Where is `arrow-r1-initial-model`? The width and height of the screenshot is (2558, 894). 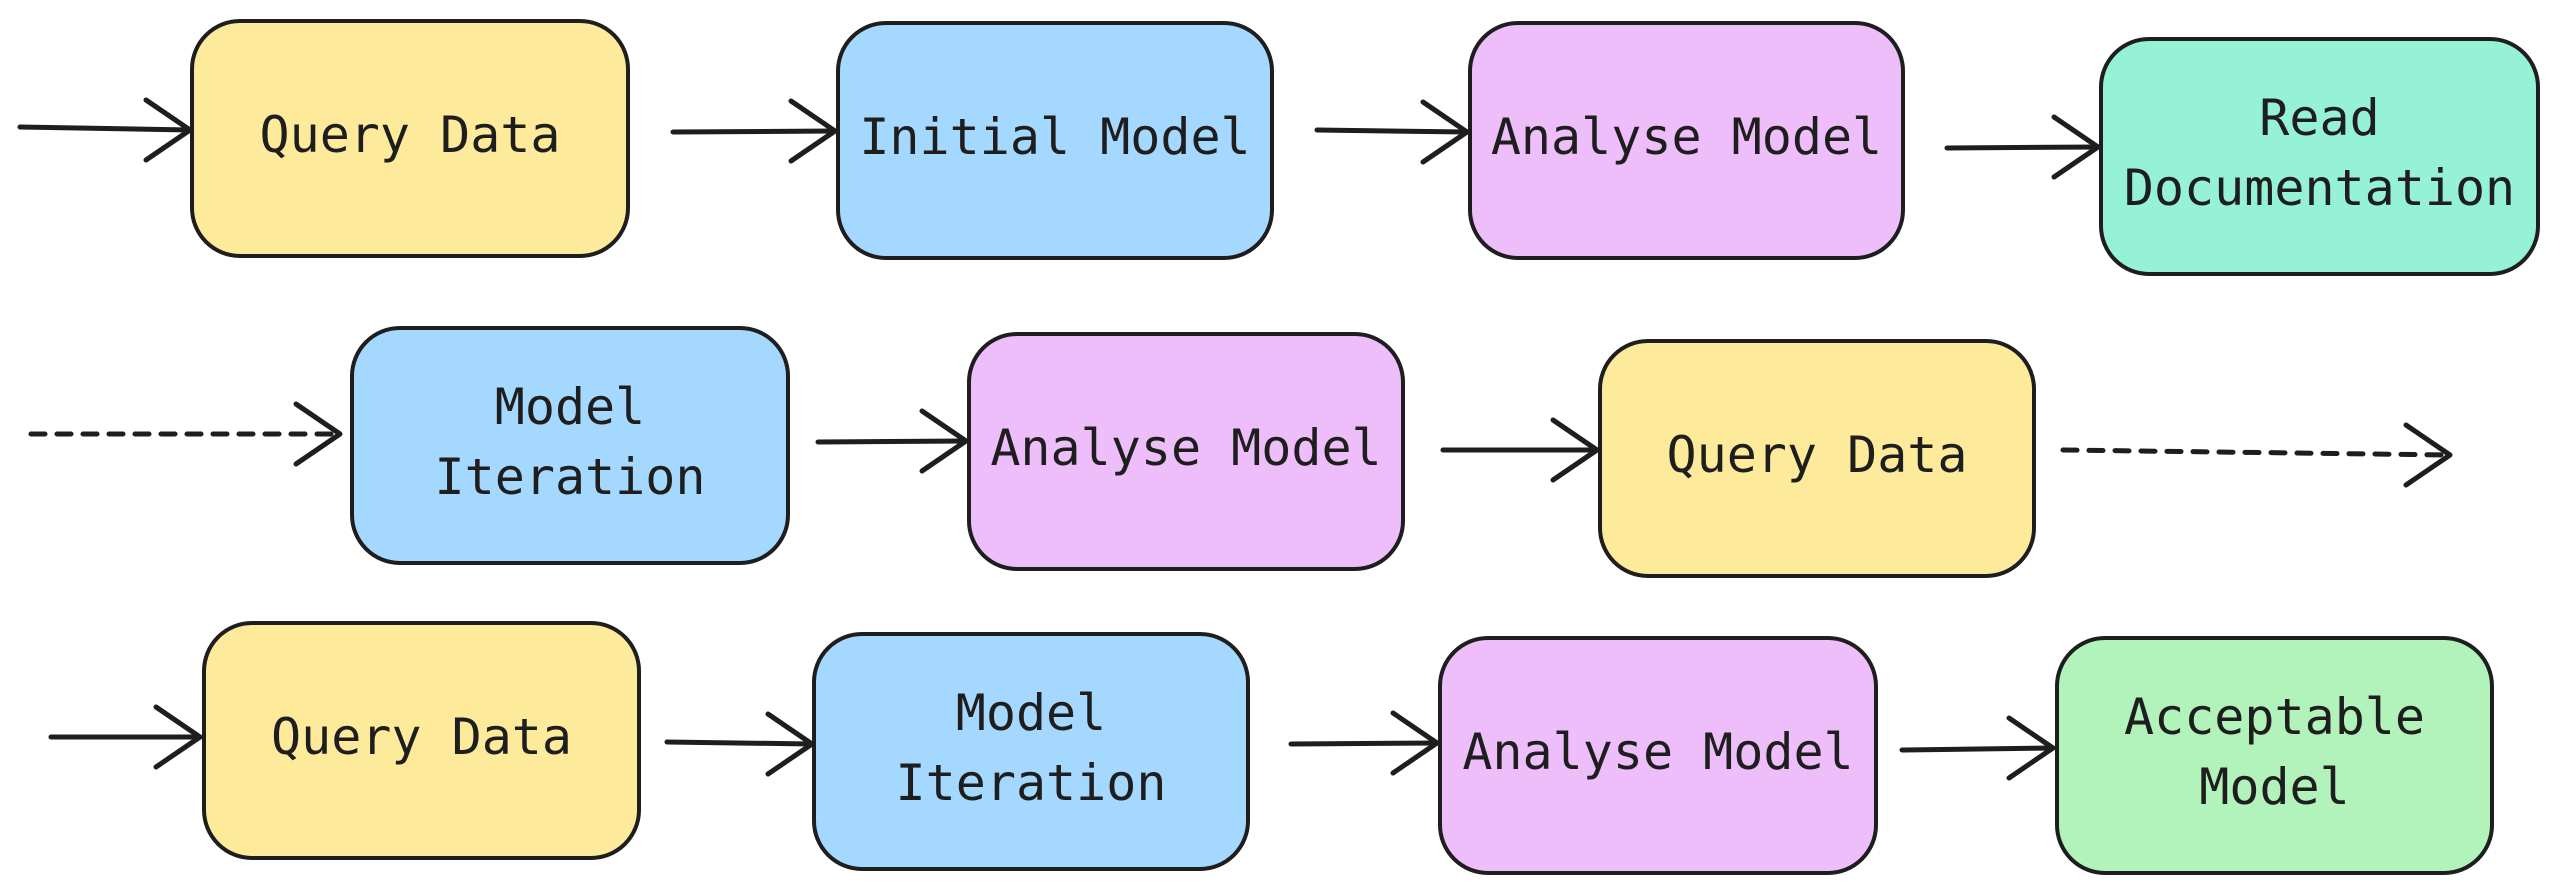
arrow-r1-initial-model is located at coordinates (754, 131).